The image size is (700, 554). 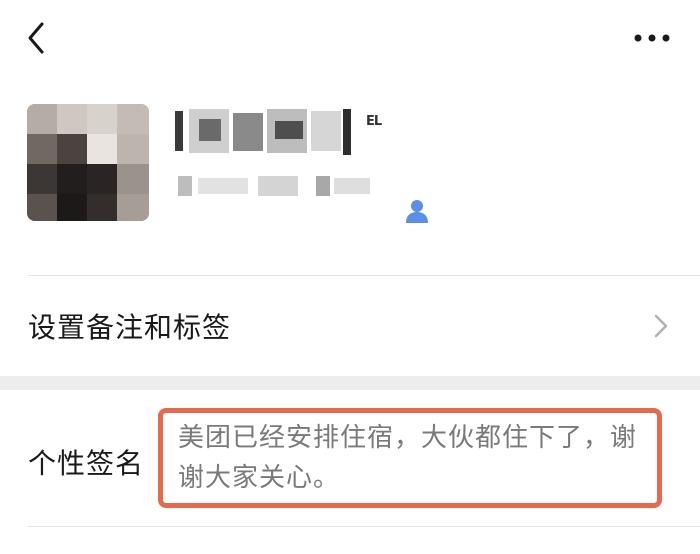 I want to click on chevron-right-icon, so click(x=661, y=326).